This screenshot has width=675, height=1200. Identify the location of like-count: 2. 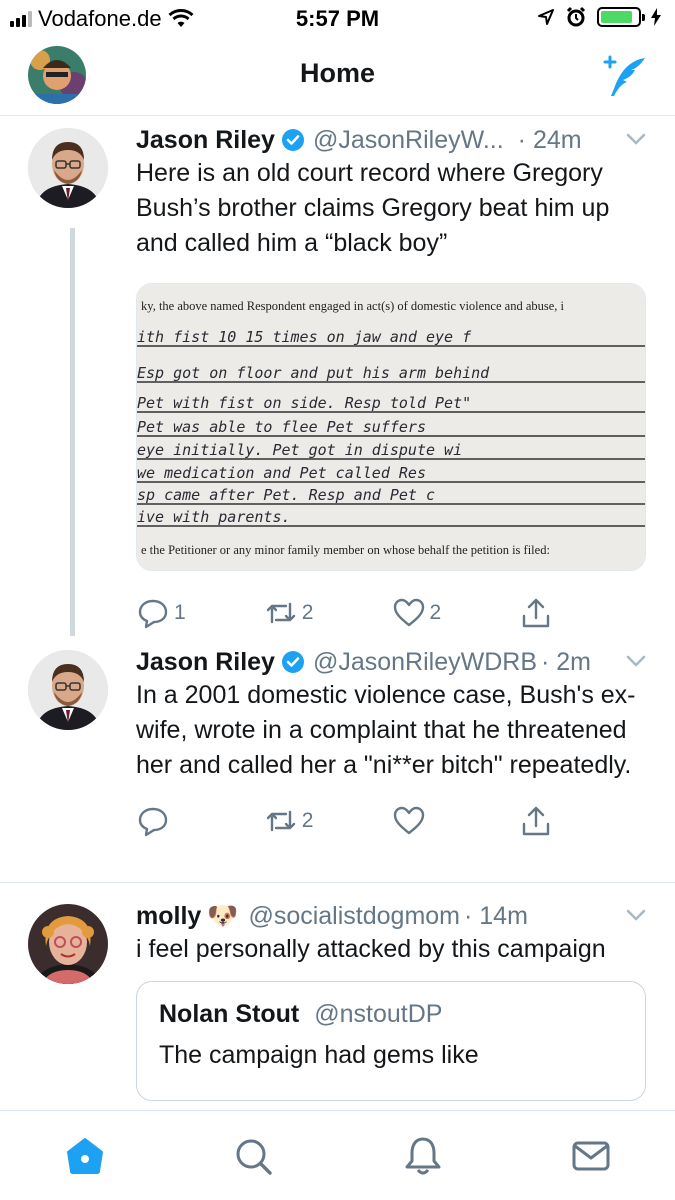
(435, 612).